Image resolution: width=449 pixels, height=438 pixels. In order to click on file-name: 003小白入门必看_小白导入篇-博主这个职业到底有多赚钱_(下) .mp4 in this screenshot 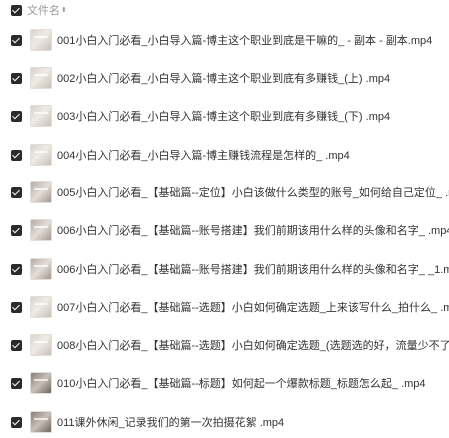, I will do `click(223, 116)`.